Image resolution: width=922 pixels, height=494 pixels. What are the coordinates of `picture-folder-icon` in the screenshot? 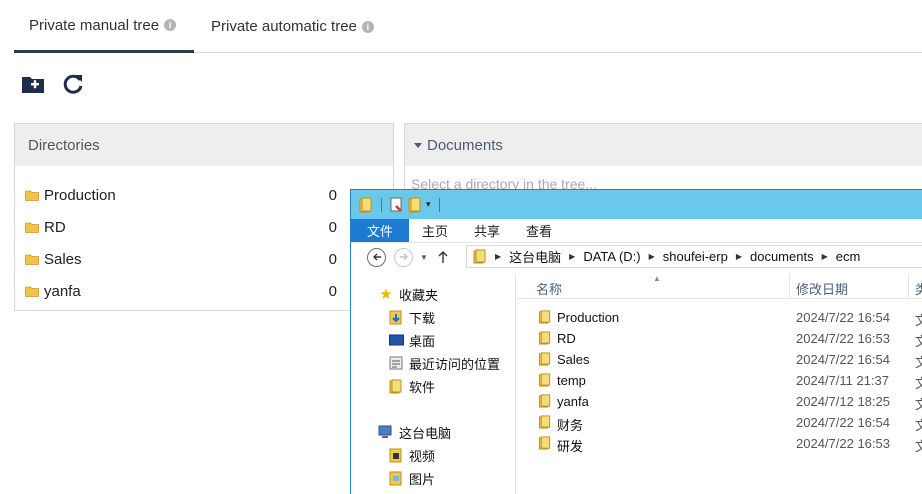 It's located at (396, 478).